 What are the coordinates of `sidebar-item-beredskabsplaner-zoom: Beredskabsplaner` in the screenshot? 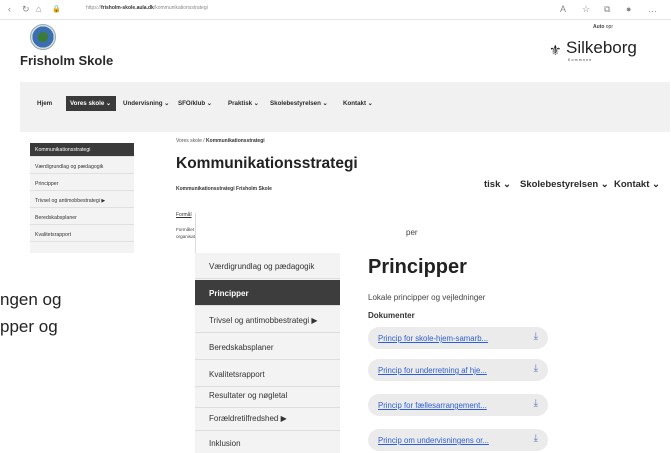 It's located at (267, 347).